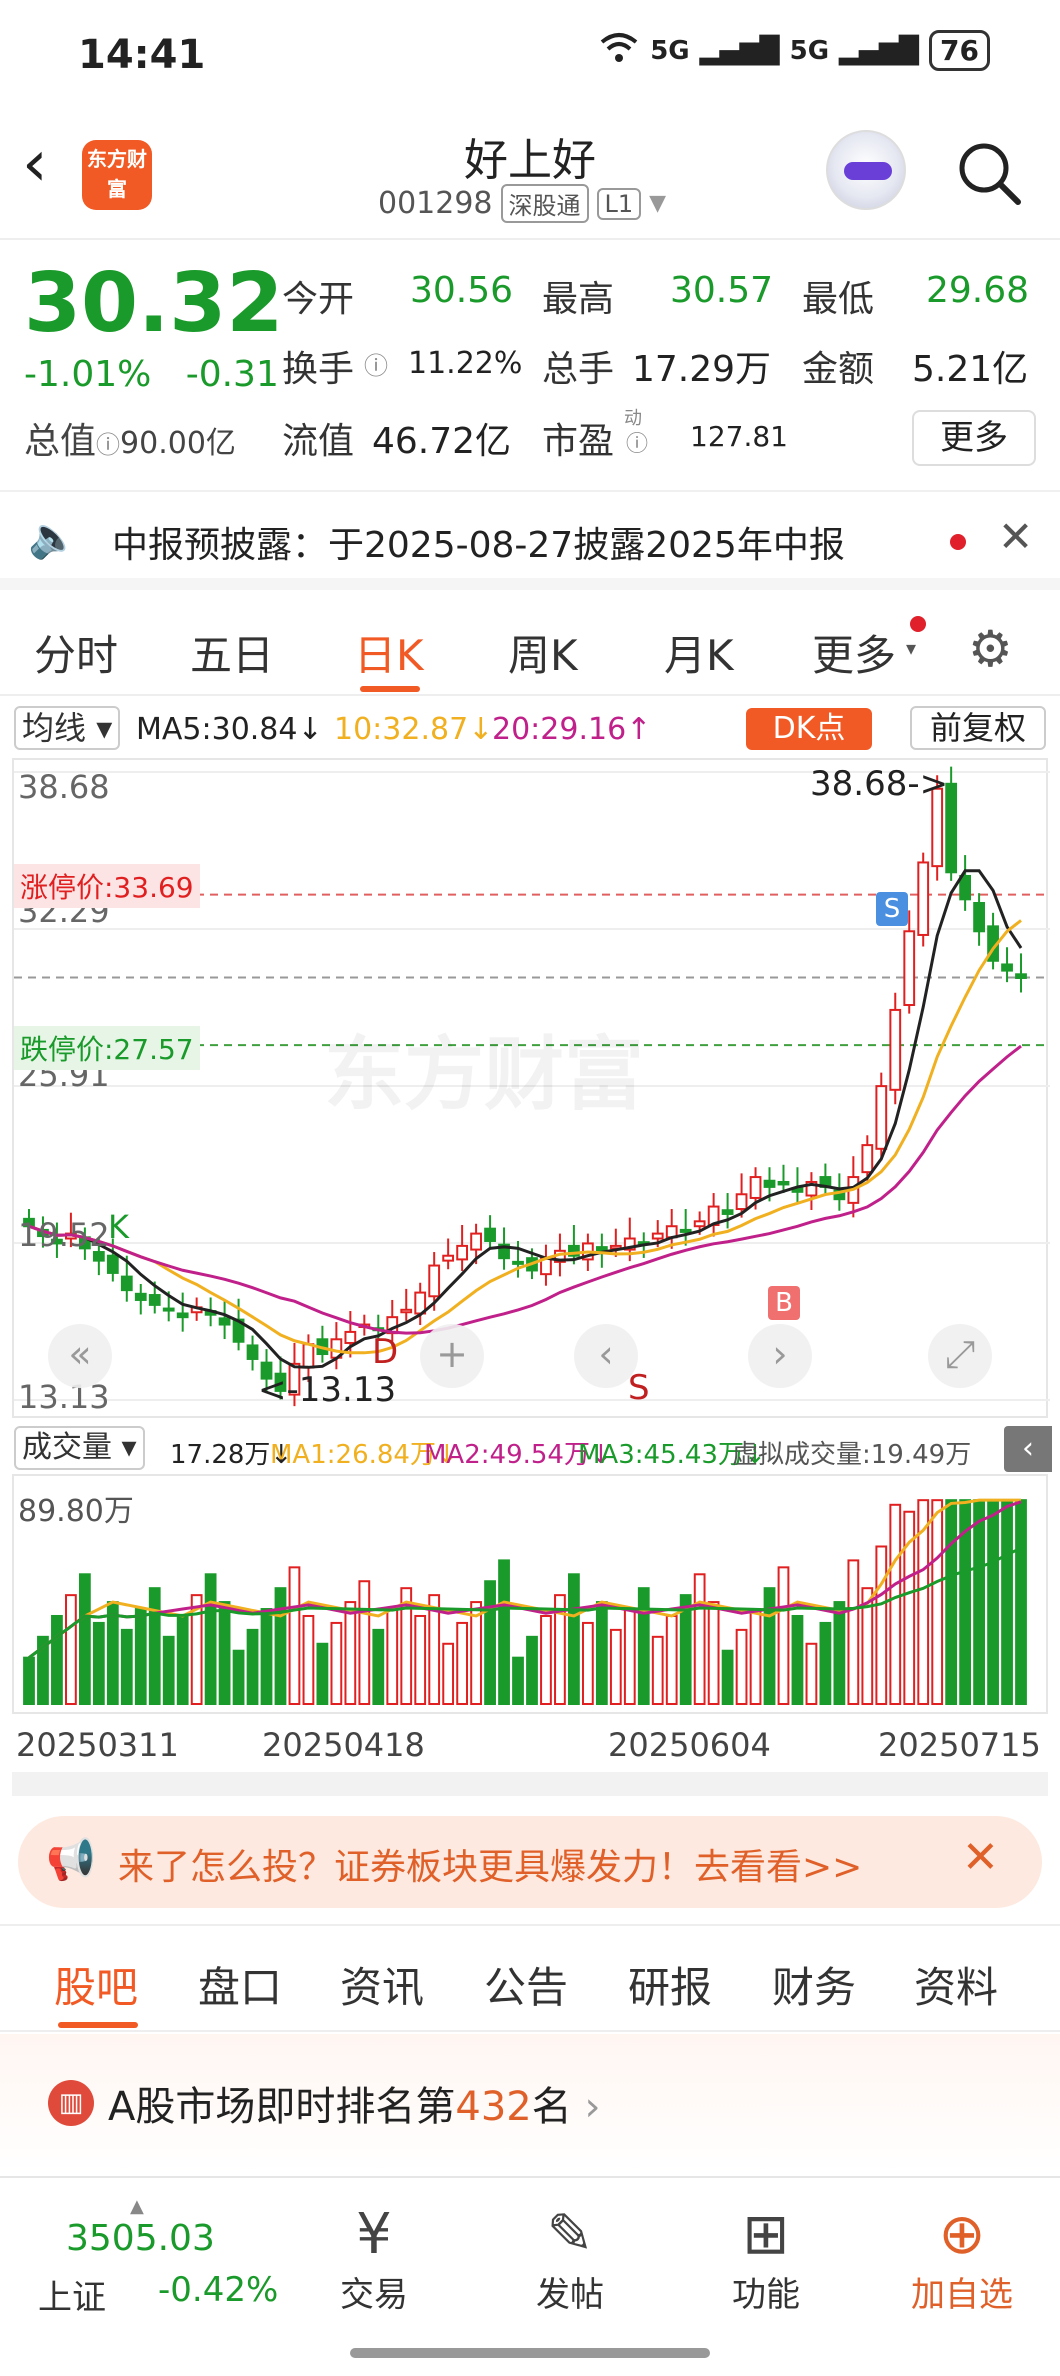 This screenshot has height=2376, width=1060. Describe the element at coordinates (389, 652) in the screenshot. I see `tab-daily-k: 日K` at that location.